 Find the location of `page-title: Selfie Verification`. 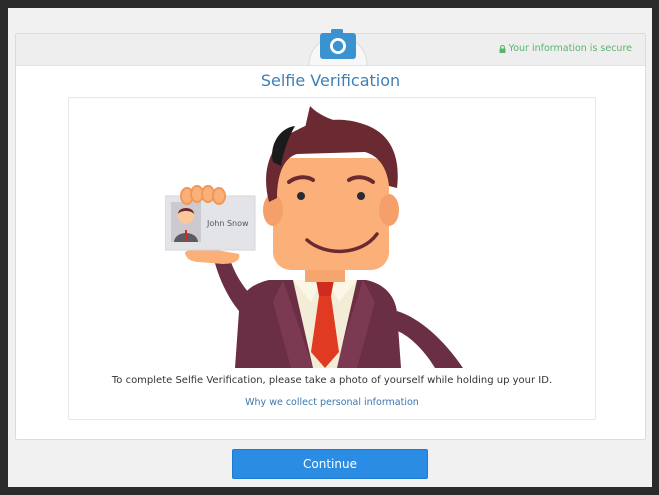

page-title: Selfie Verification is located at coordinates (330, 80).